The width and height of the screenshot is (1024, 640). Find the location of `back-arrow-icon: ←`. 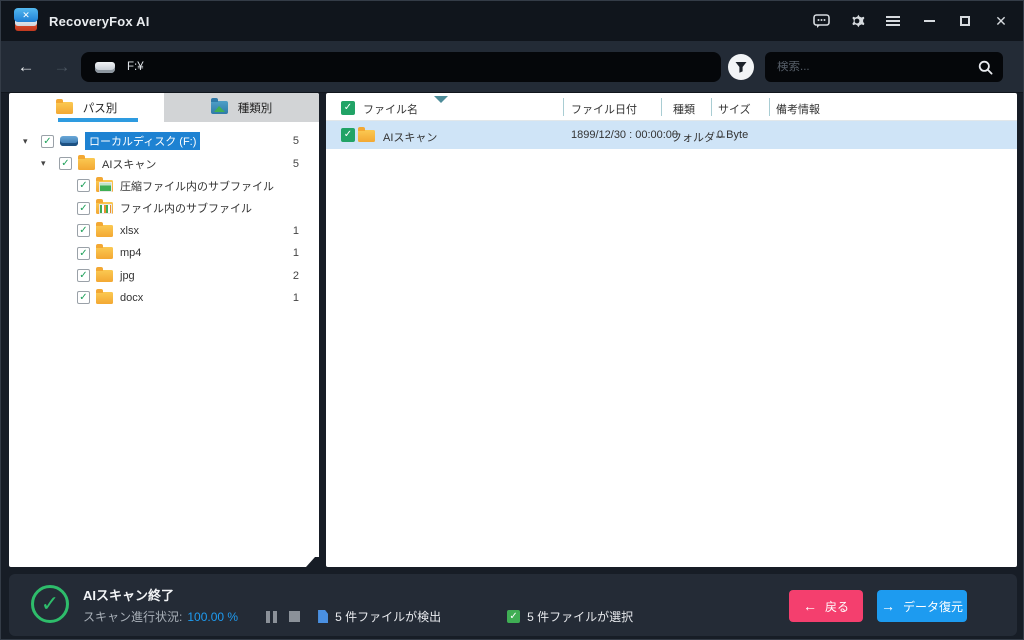

back-arrow-icon: ← is located at coordinates (809, 606).